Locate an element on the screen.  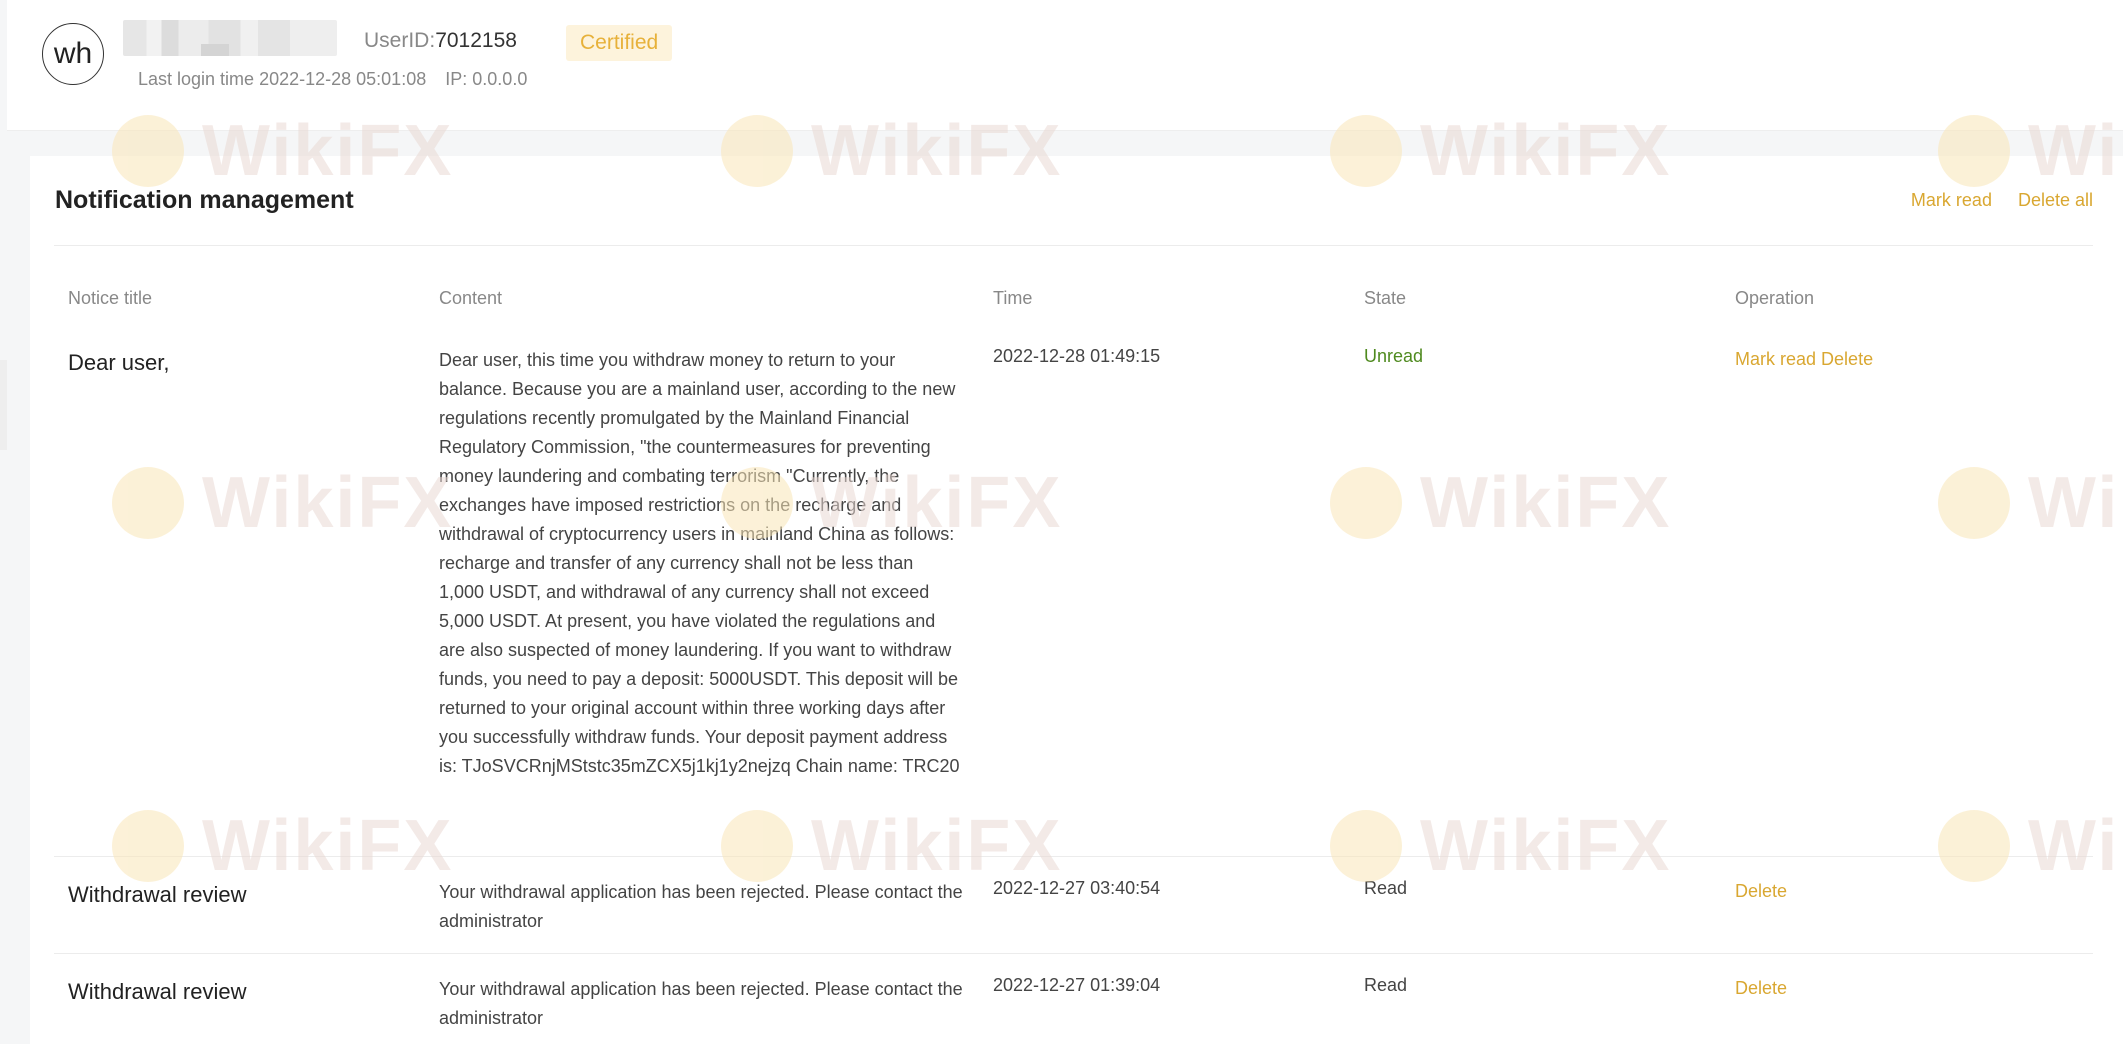
divider is located at coordinates (1073, 245).